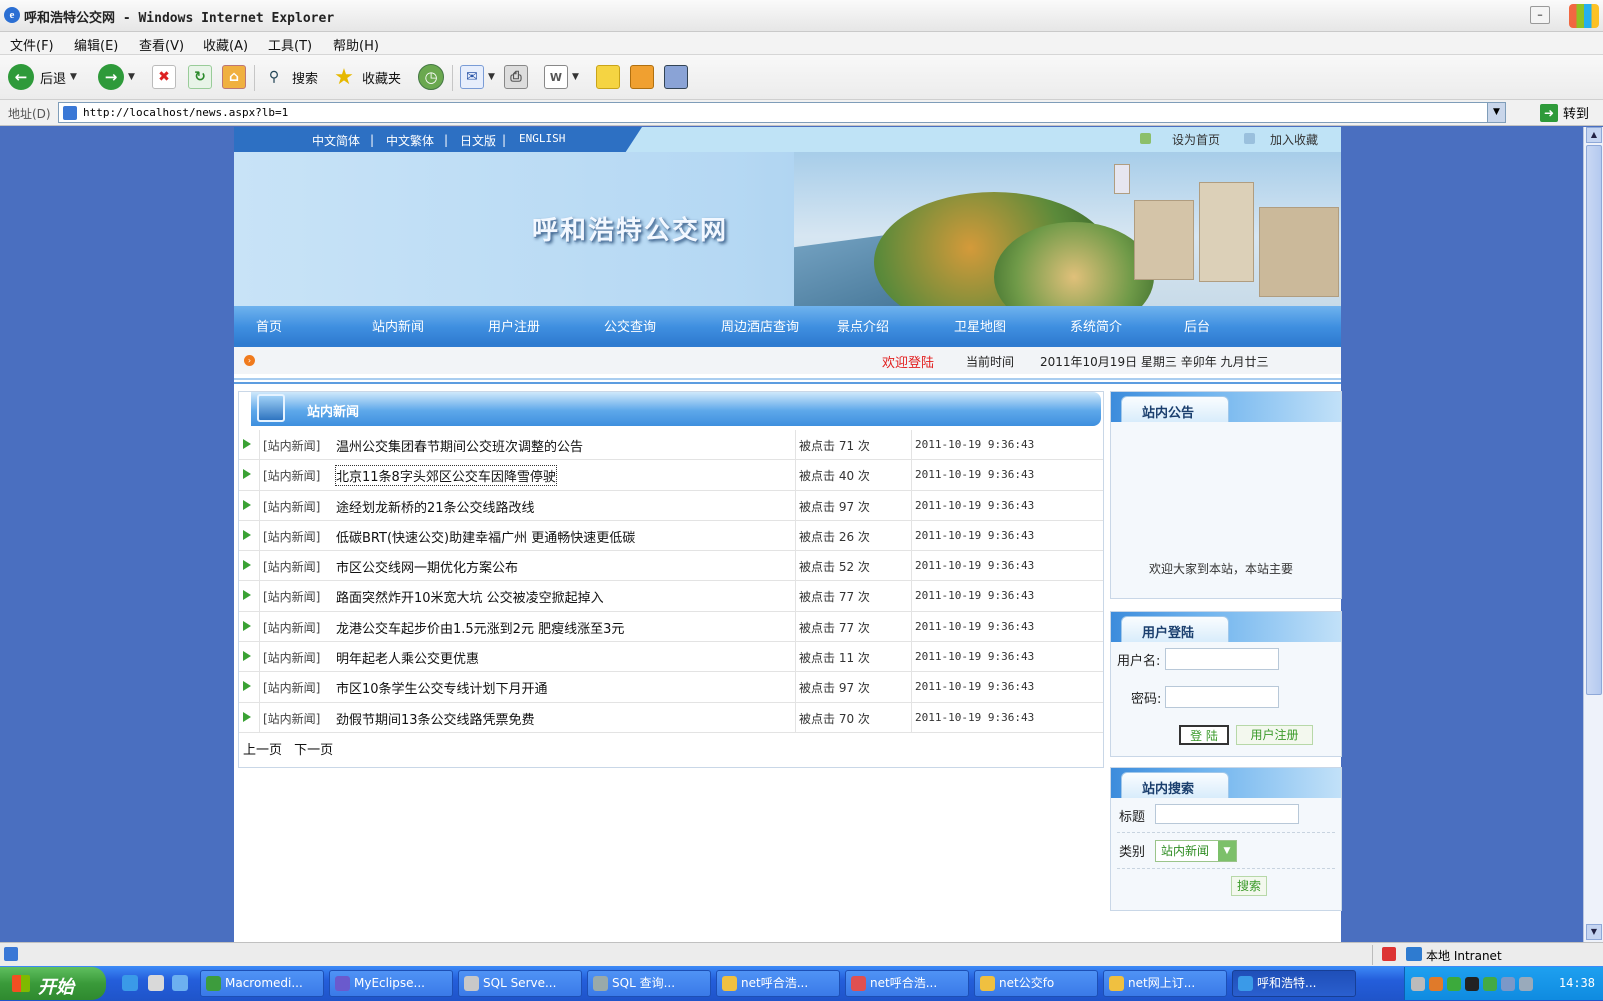 Image resolution: width=1603 pixels, height=1001 pixels. Describe the element at coordinates (1222, 697) in the screenshot. I see `password-input` at that location.